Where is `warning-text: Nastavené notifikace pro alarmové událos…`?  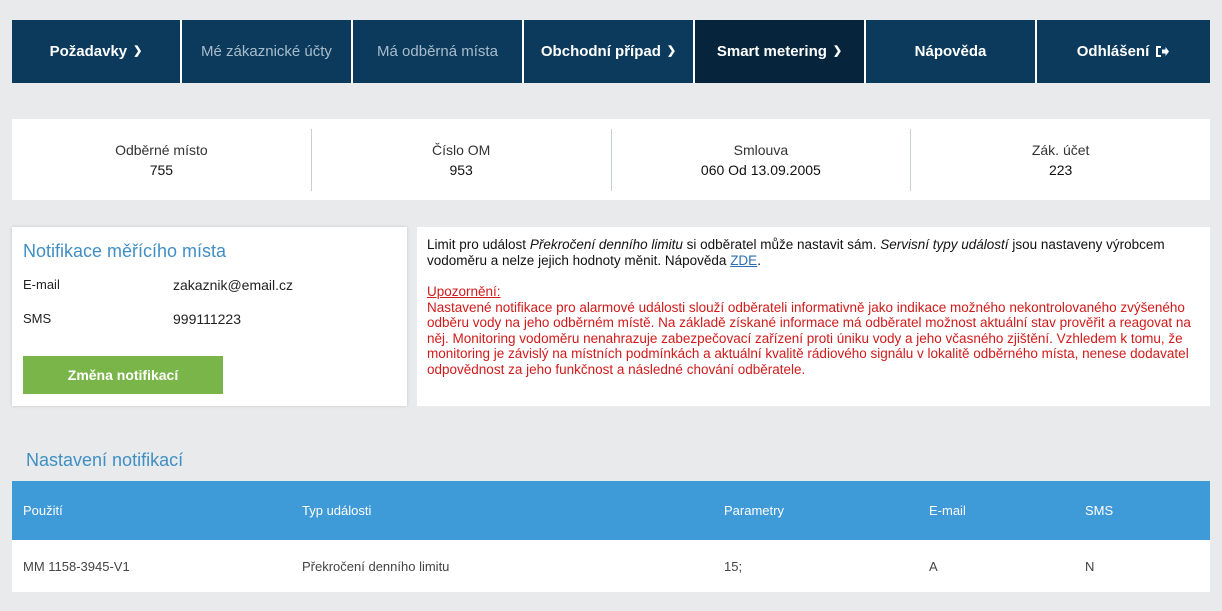 warning-text: Nastavené notifikace pro alarmové událos… is located at coordinates (809, 338).